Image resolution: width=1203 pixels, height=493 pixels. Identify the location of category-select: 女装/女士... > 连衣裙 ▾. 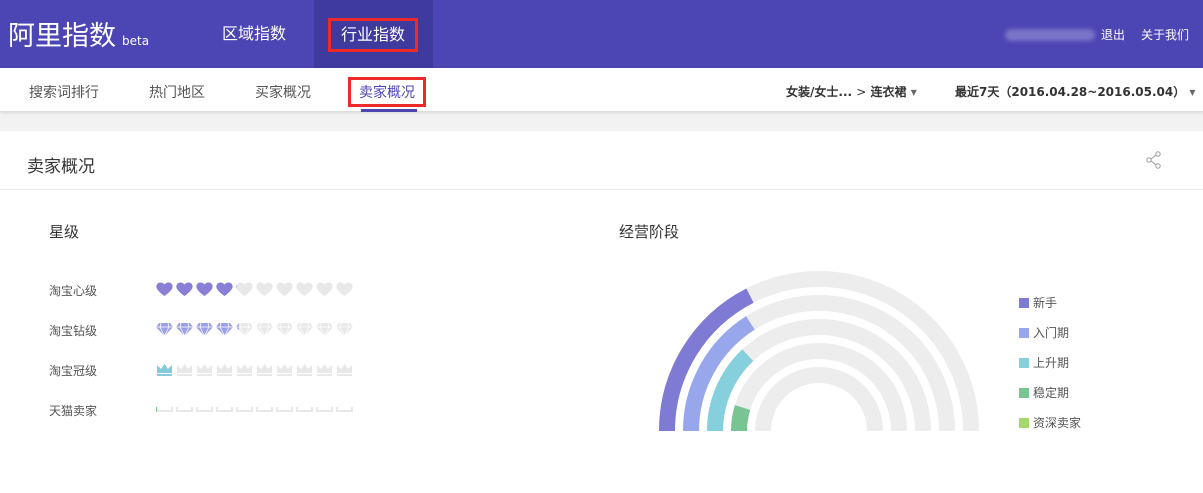
(851, 91).